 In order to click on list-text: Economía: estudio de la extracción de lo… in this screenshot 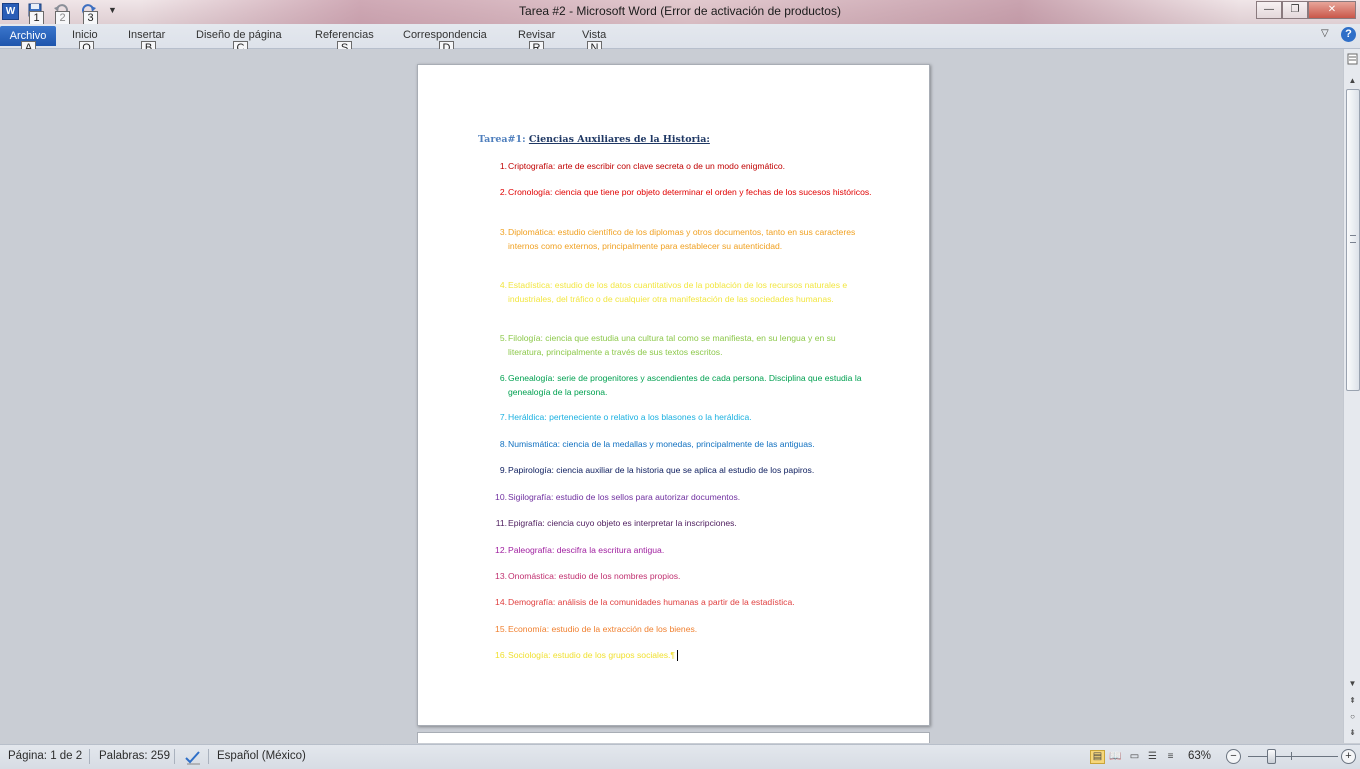, I will do `click(603, 629)`.